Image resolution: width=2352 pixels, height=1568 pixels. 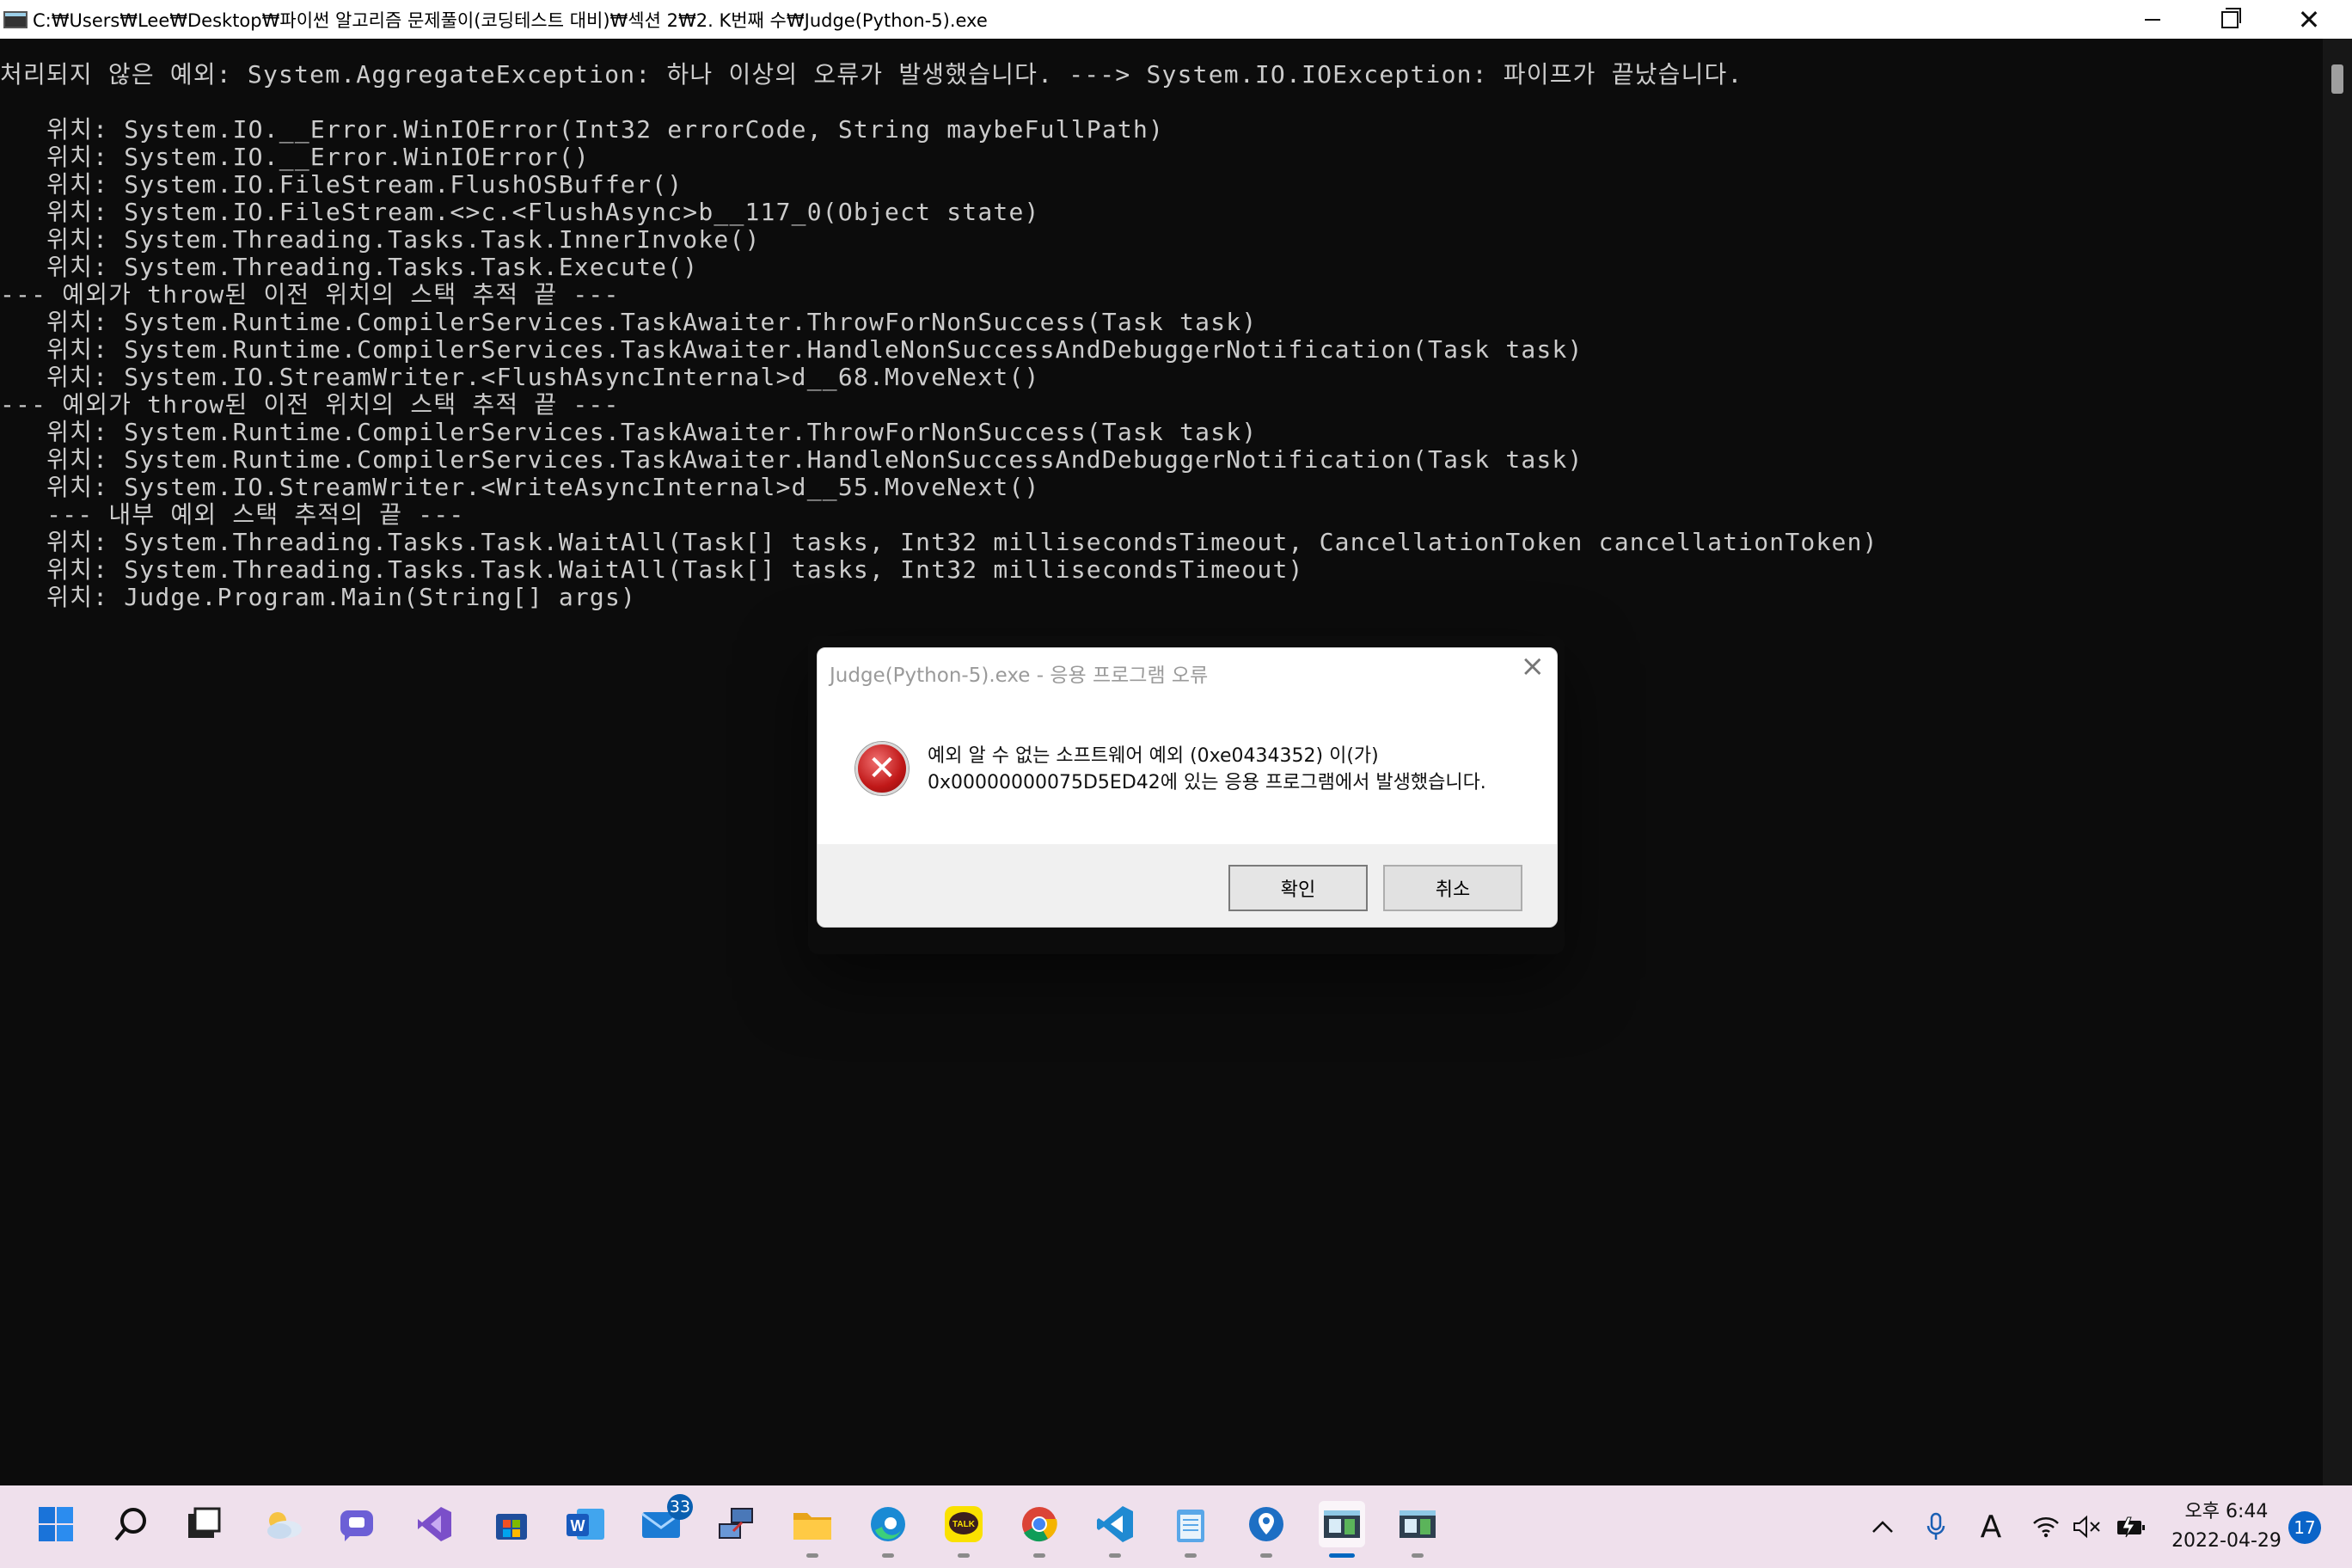 I want to click on show-hidden-icons-button, so click(x=1883, y=1526).